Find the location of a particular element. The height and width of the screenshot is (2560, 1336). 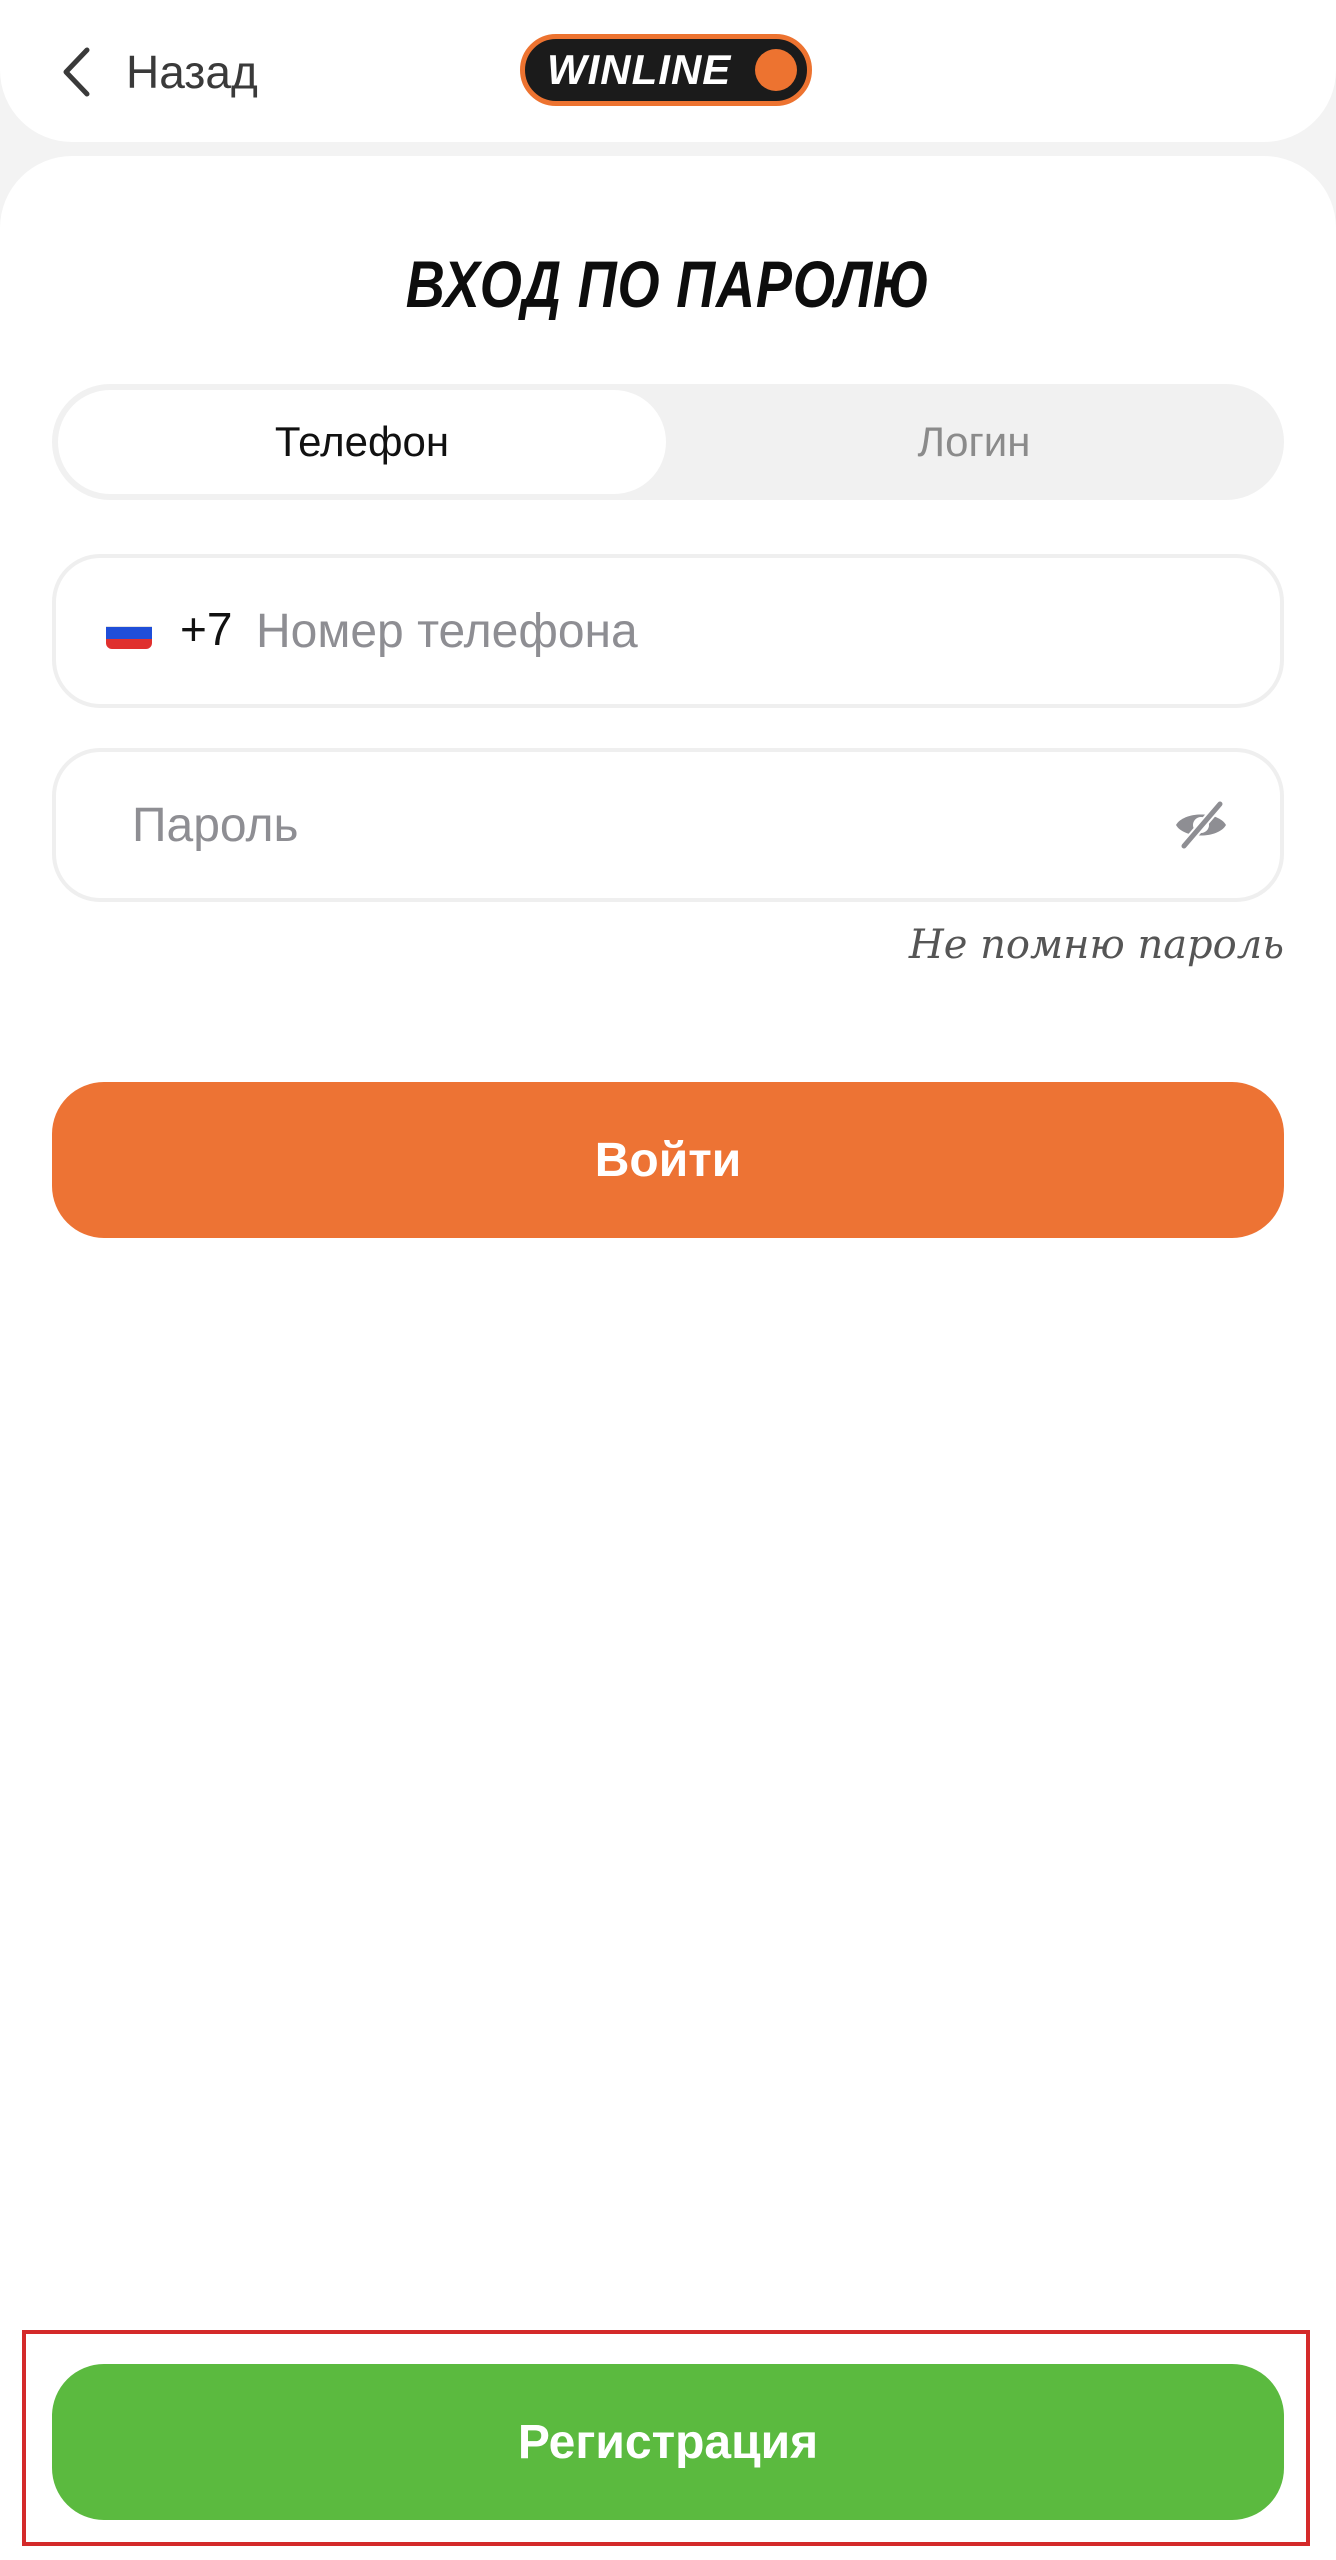

forgot-password-link: Не помню пароль is located at coordinates (1096, 945).